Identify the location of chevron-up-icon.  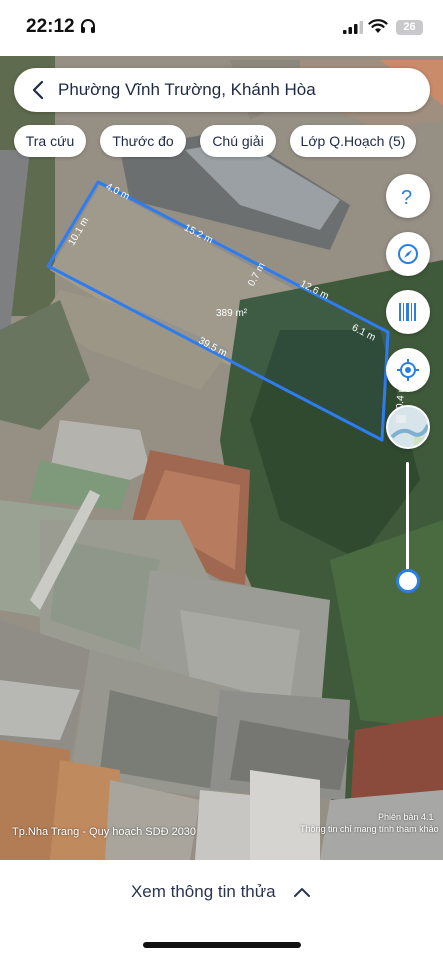
(302, 892).